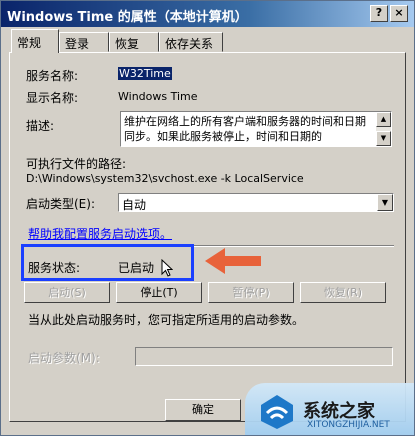  Describe the element at coordinates (203, 410) in the screenshot. I see `ok-button: 确定` at that location.